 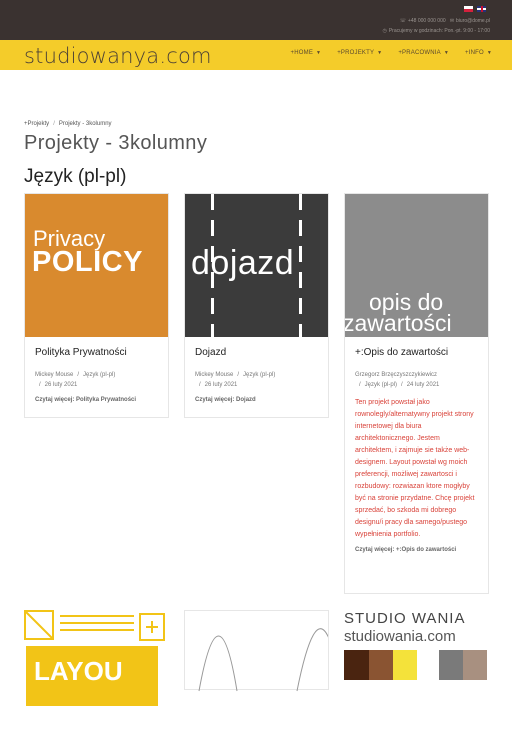 What do you see at coordinates (116, 143) in the screenshot?
I see `page-title: Projekty - 3kolumny` at bounding box center [116, 143].